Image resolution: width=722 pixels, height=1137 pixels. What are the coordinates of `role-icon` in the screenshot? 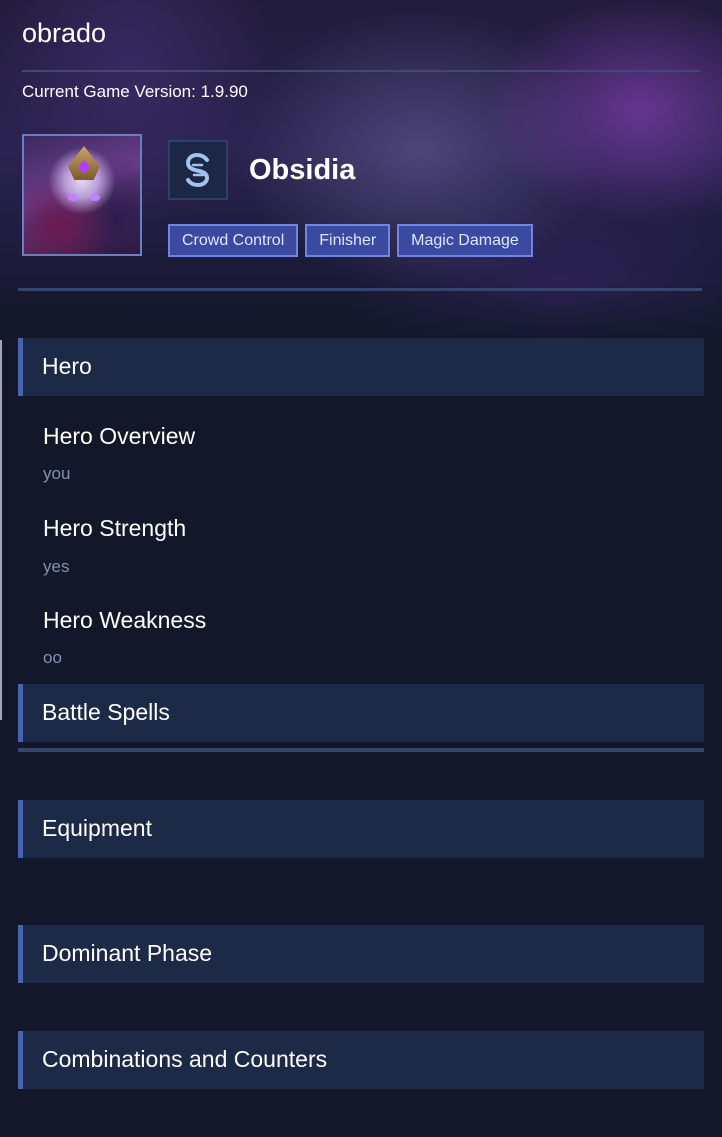 It's located at (198, 170).